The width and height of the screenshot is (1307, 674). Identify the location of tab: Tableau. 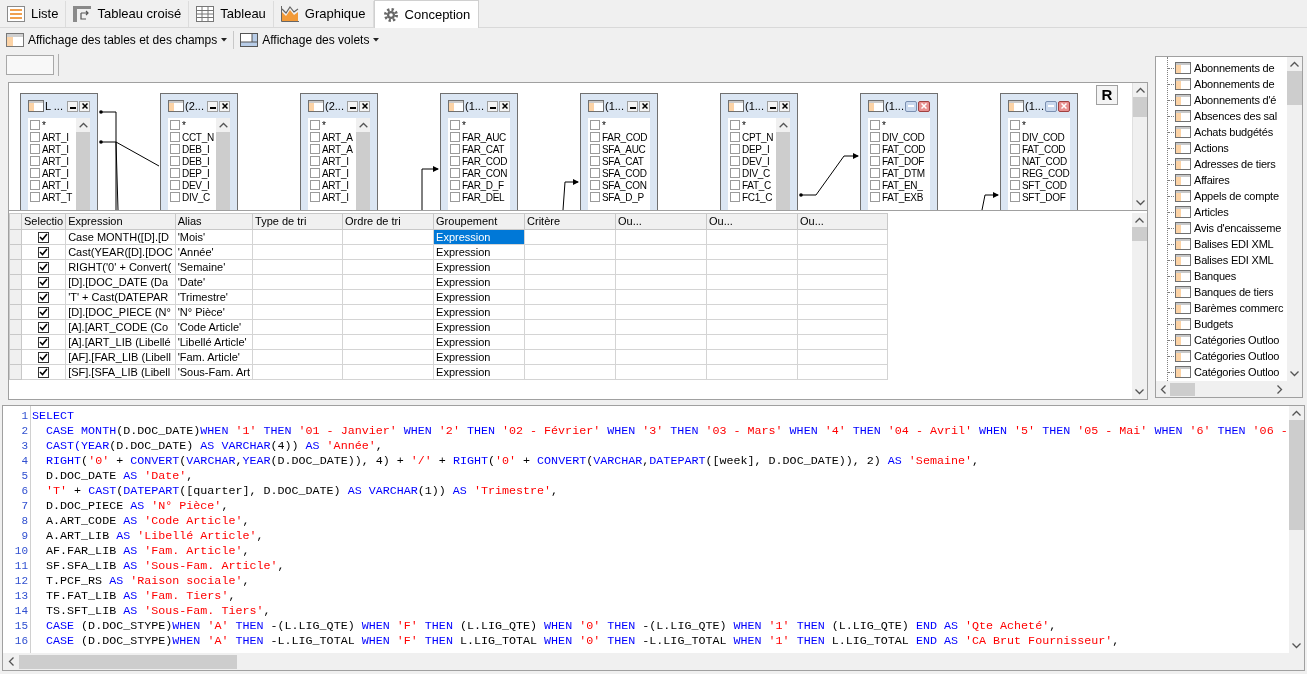
(231, 14).